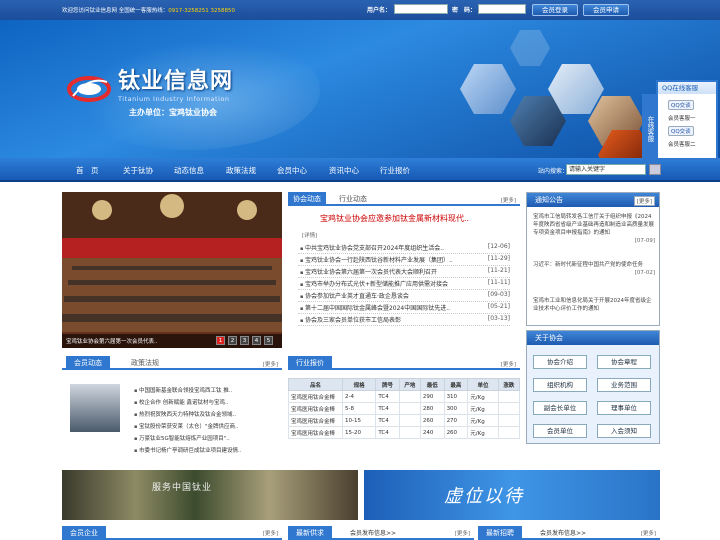 The image size is (720, 540). Describe the element at coordinates (502, 9) in the screenshot. I see `password-input` at that location.